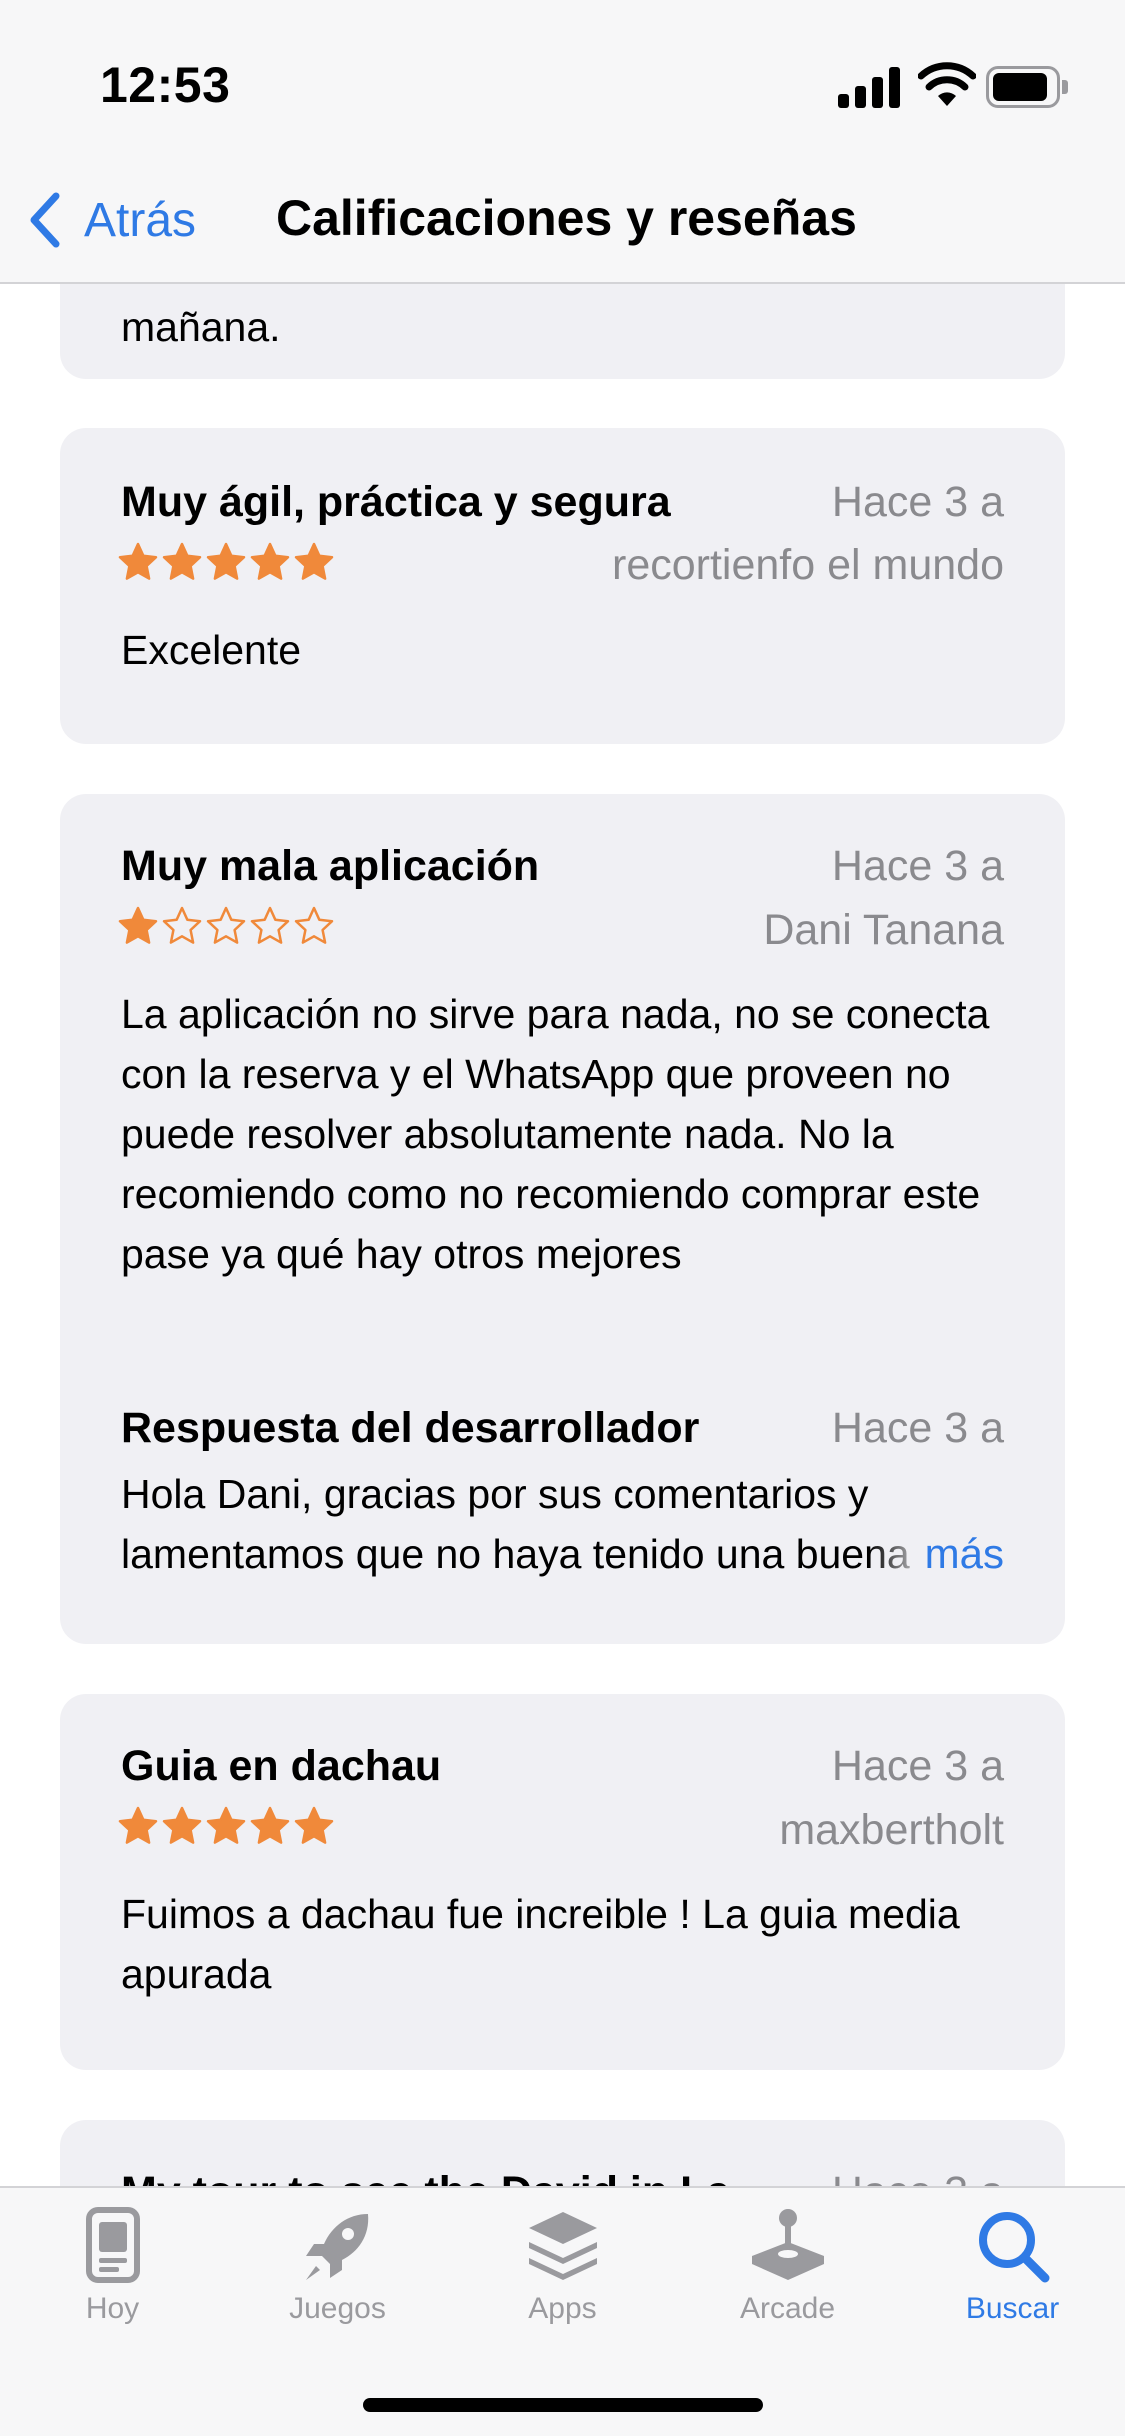  I want to click on rocket-icon, so click(336, 2247).